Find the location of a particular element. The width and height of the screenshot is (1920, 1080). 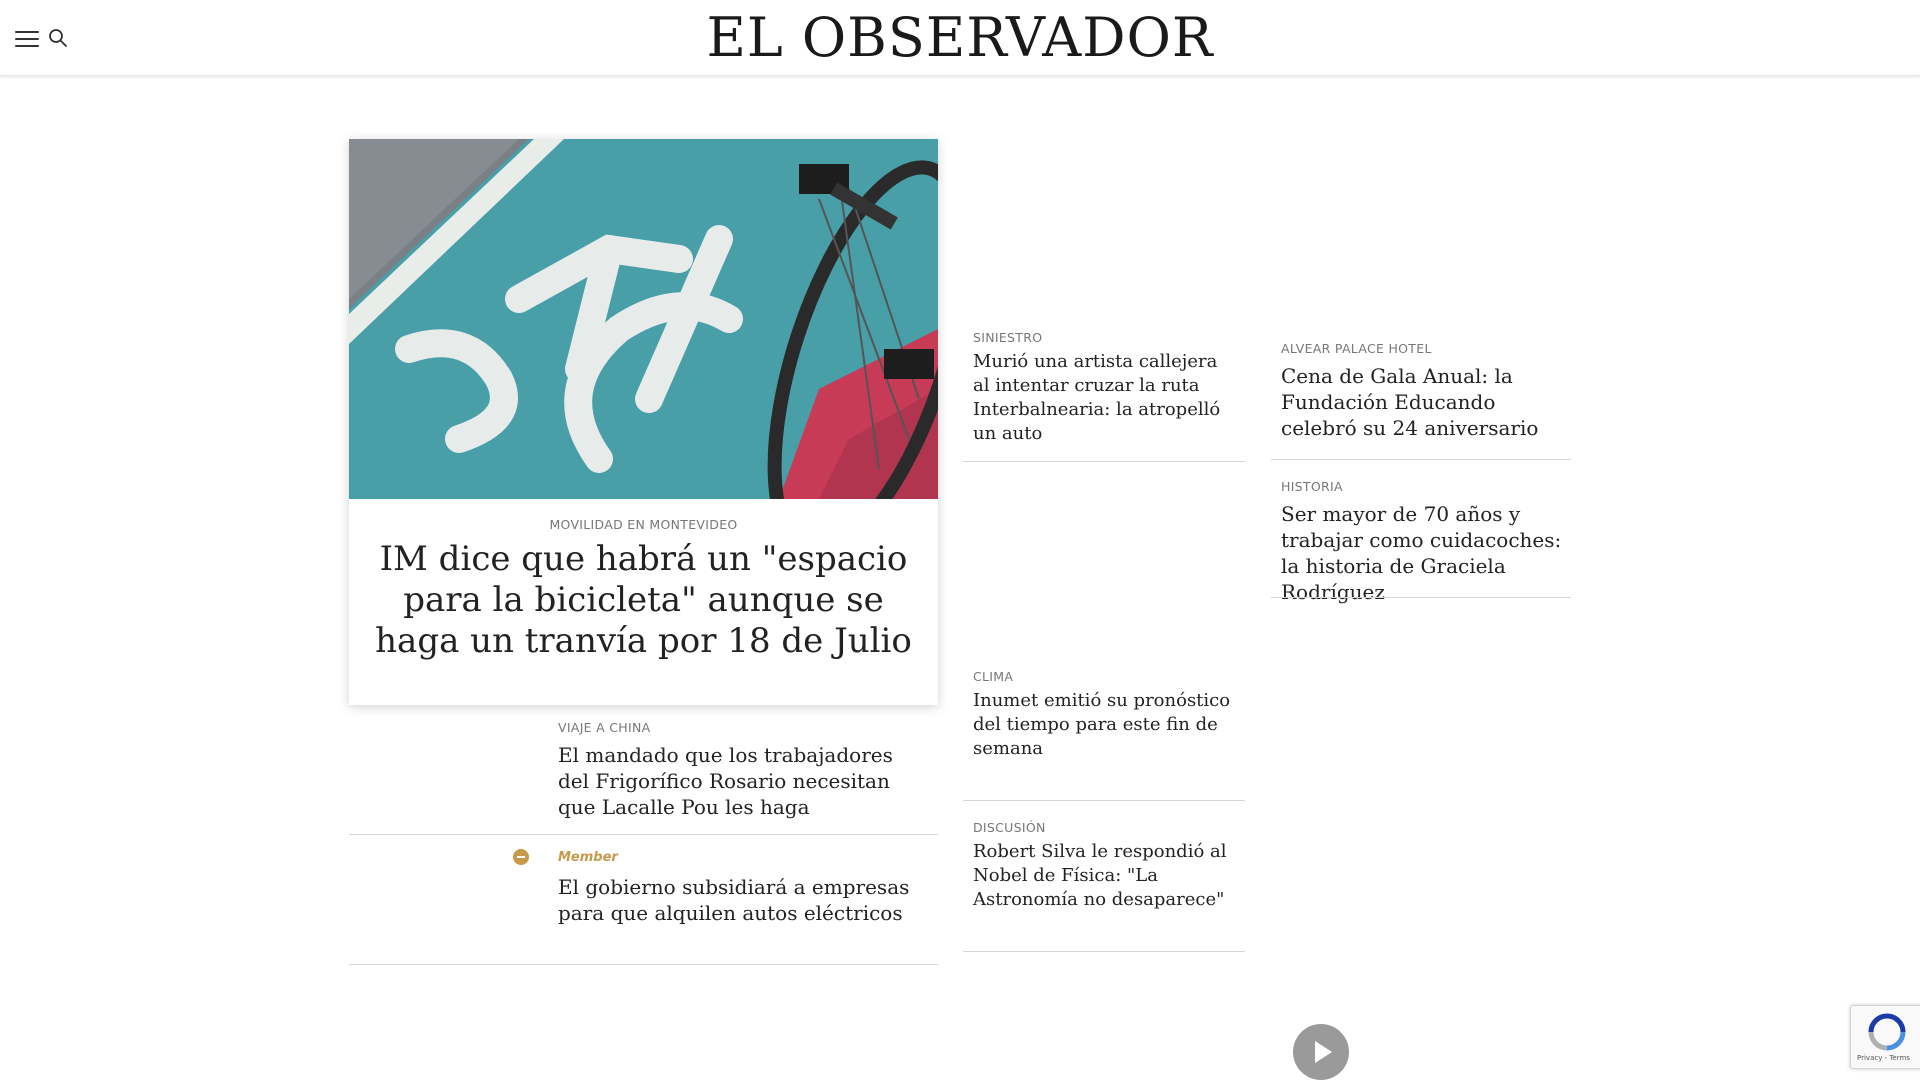

featured-kicker: MOVILIDAD EN MONTEVIDEO is located at coordinates (643, 524).